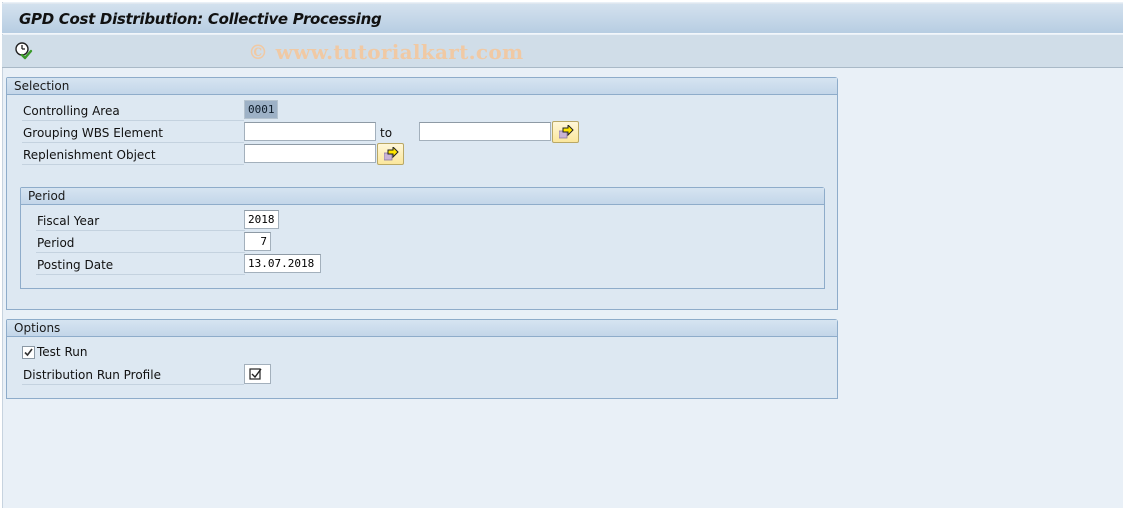  I want to click on controlling-area-row: Controlling Area 0001, so click(422, 111).